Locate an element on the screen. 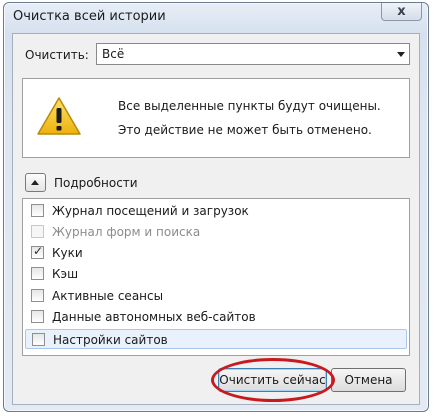 Image resolution: width=434 pixels, height=416 pixels. list-item-cache: Кэш is located at coordinates (216, 274).